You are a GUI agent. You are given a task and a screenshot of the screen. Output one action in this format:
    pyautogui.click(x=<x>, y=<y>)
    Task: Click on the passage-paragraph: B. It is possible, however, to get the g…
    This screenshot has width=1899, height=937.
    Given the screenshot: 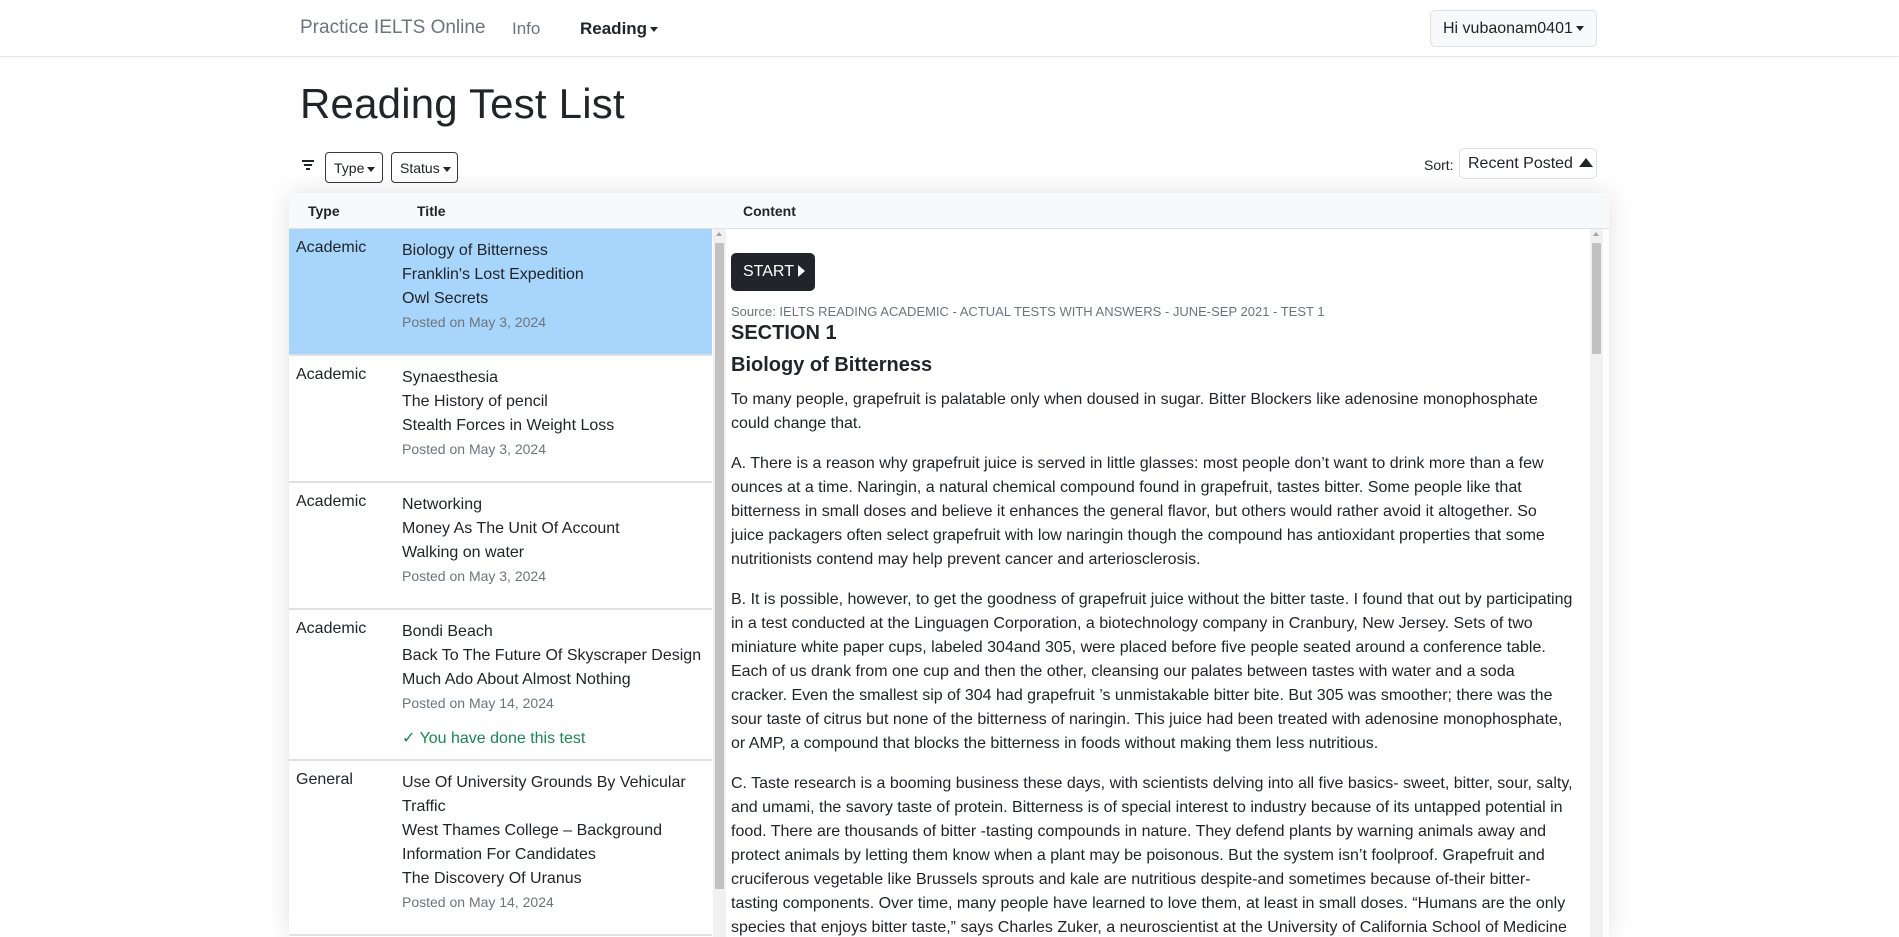 What is the action you would take?
    pyautogui.click(x=1152, y=671)
    